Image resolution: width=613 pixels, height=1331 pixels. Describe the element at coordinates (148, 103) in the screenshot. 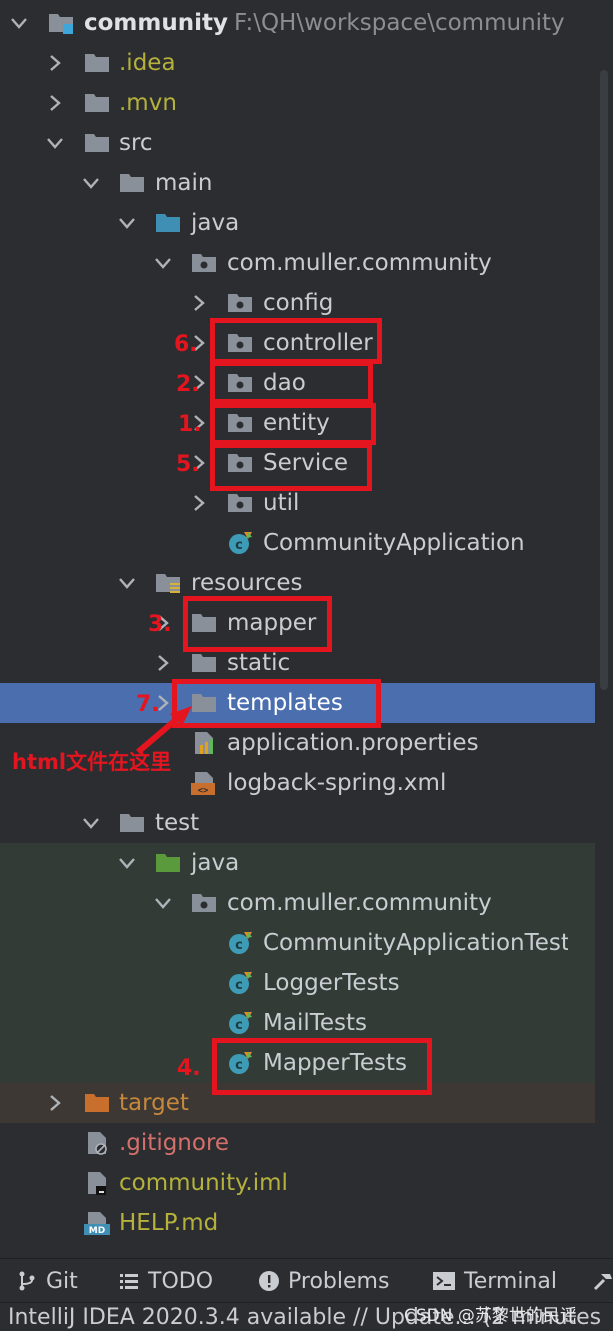

I see `node-label: .mvn` at that location.